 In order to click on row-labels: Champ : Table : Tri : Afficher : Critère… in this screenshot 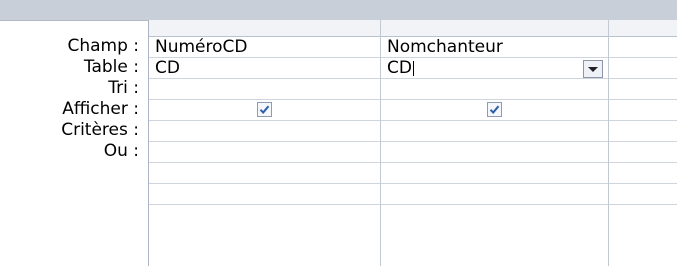, I will do `click(72, 99)`.